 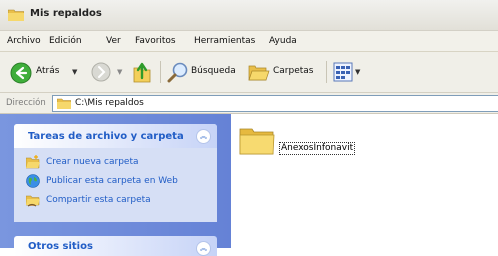 I want to click on task-publish-web-label: Publicar esta carpeta en Web, so click(x=112, y=181).